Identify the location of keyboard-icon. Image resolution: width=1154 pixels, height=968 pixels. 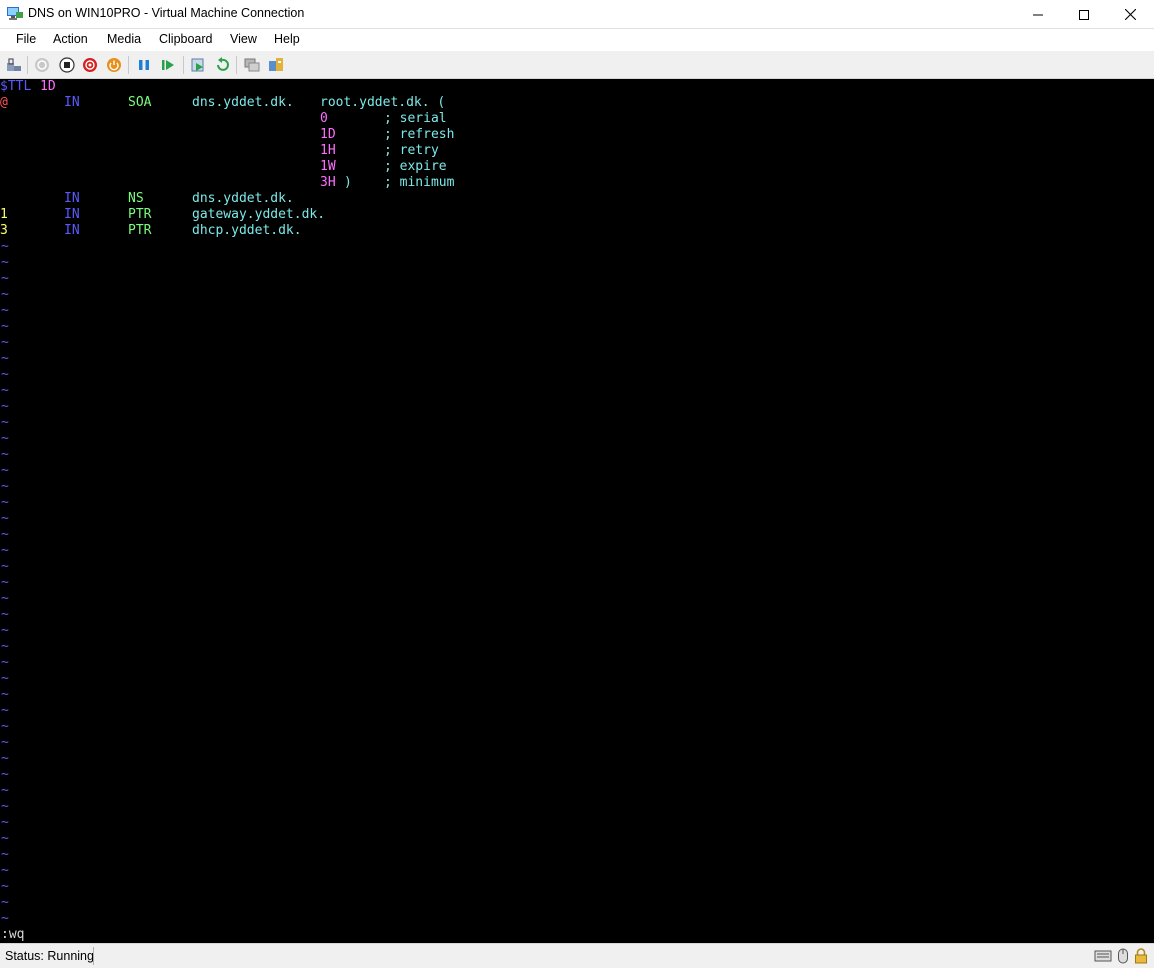
(1103, 956).